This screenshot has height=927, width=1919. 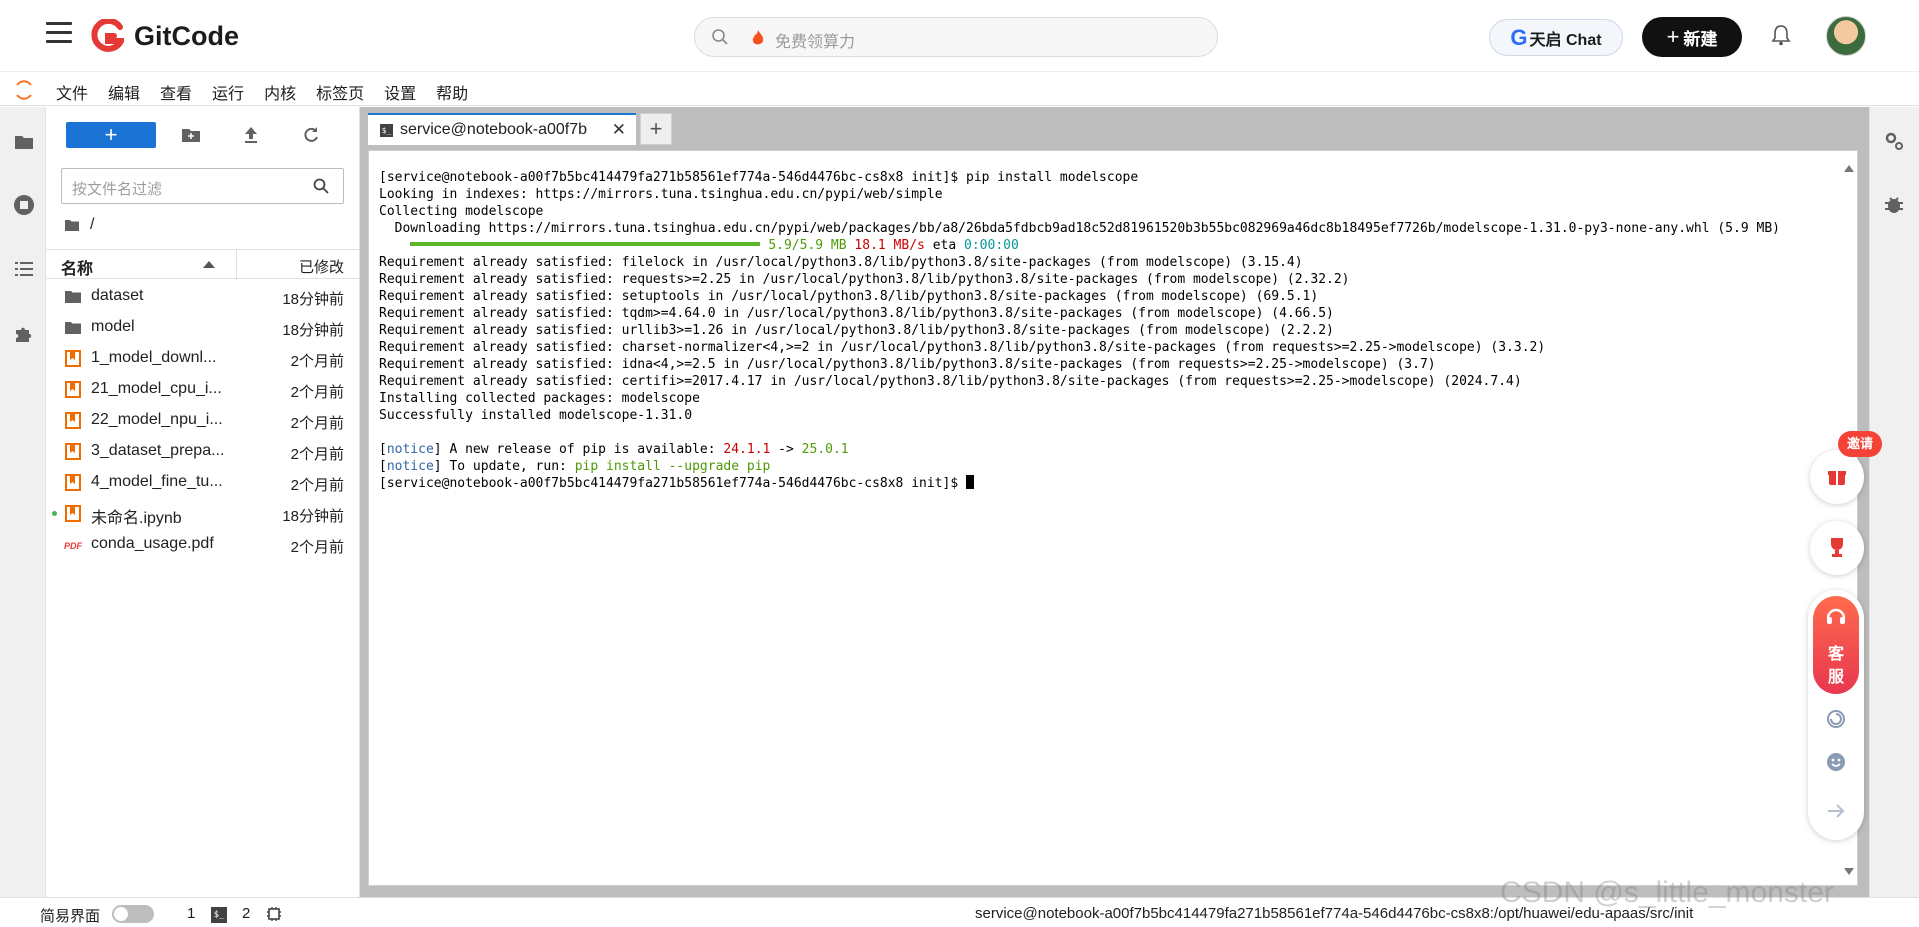 I want to click on list-item: 3_dataset_prepa... 2个月前, so click(x=203, y=451).